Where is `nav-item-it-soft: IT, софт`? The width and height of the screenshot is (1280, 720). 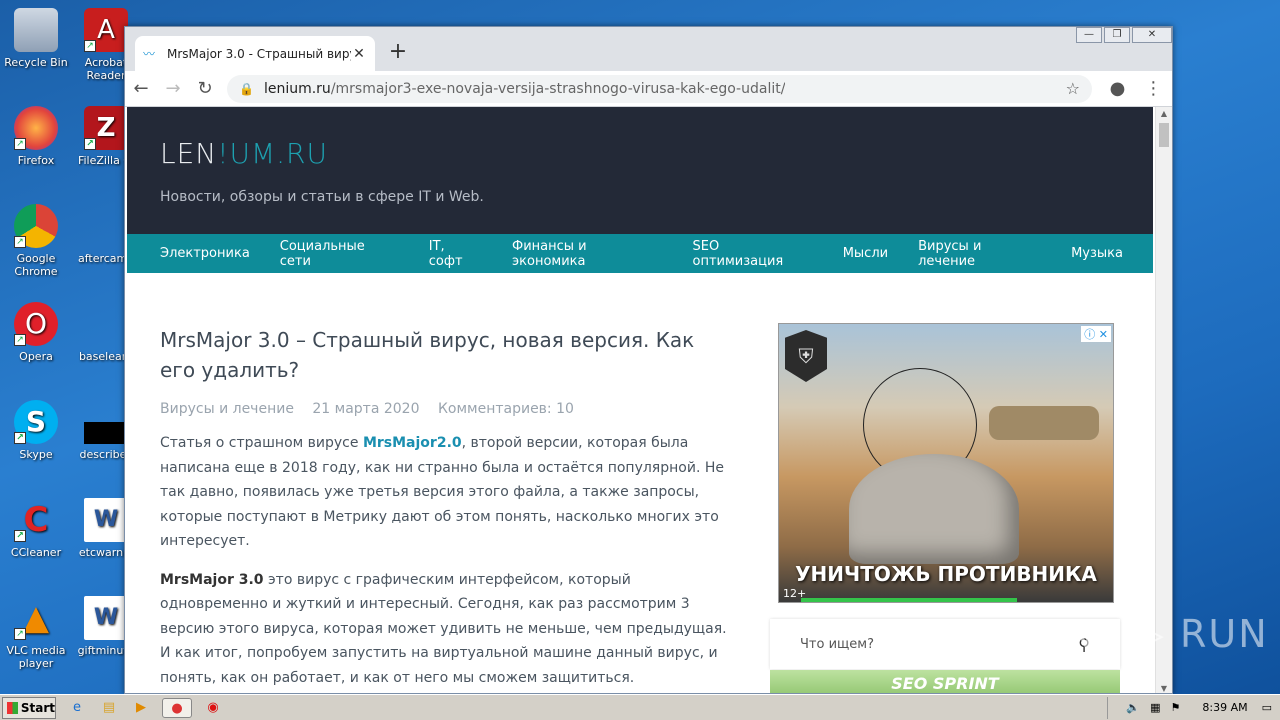 nav-item-it-soft: IT, софт is located at coordinates (455, 254).